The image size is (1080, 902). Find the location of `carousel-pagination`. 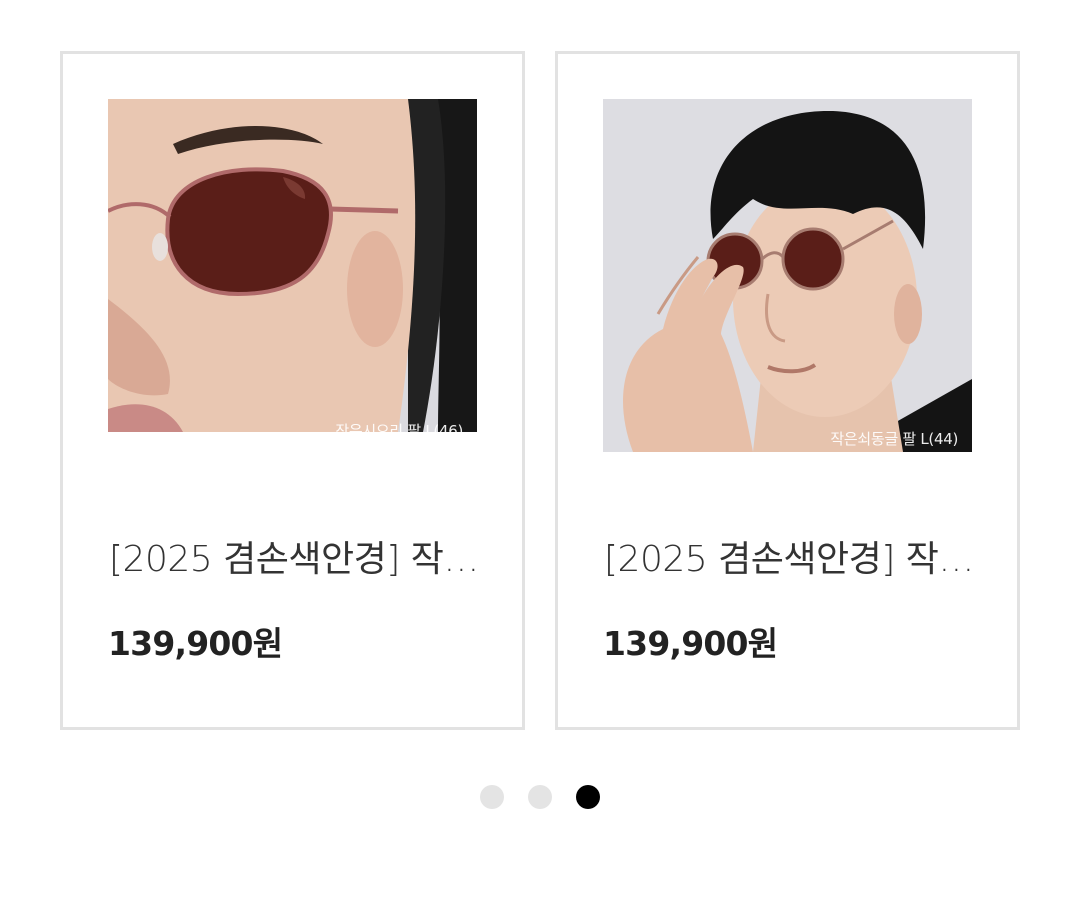

carousel-pagination is located at coordinates (540, 797).